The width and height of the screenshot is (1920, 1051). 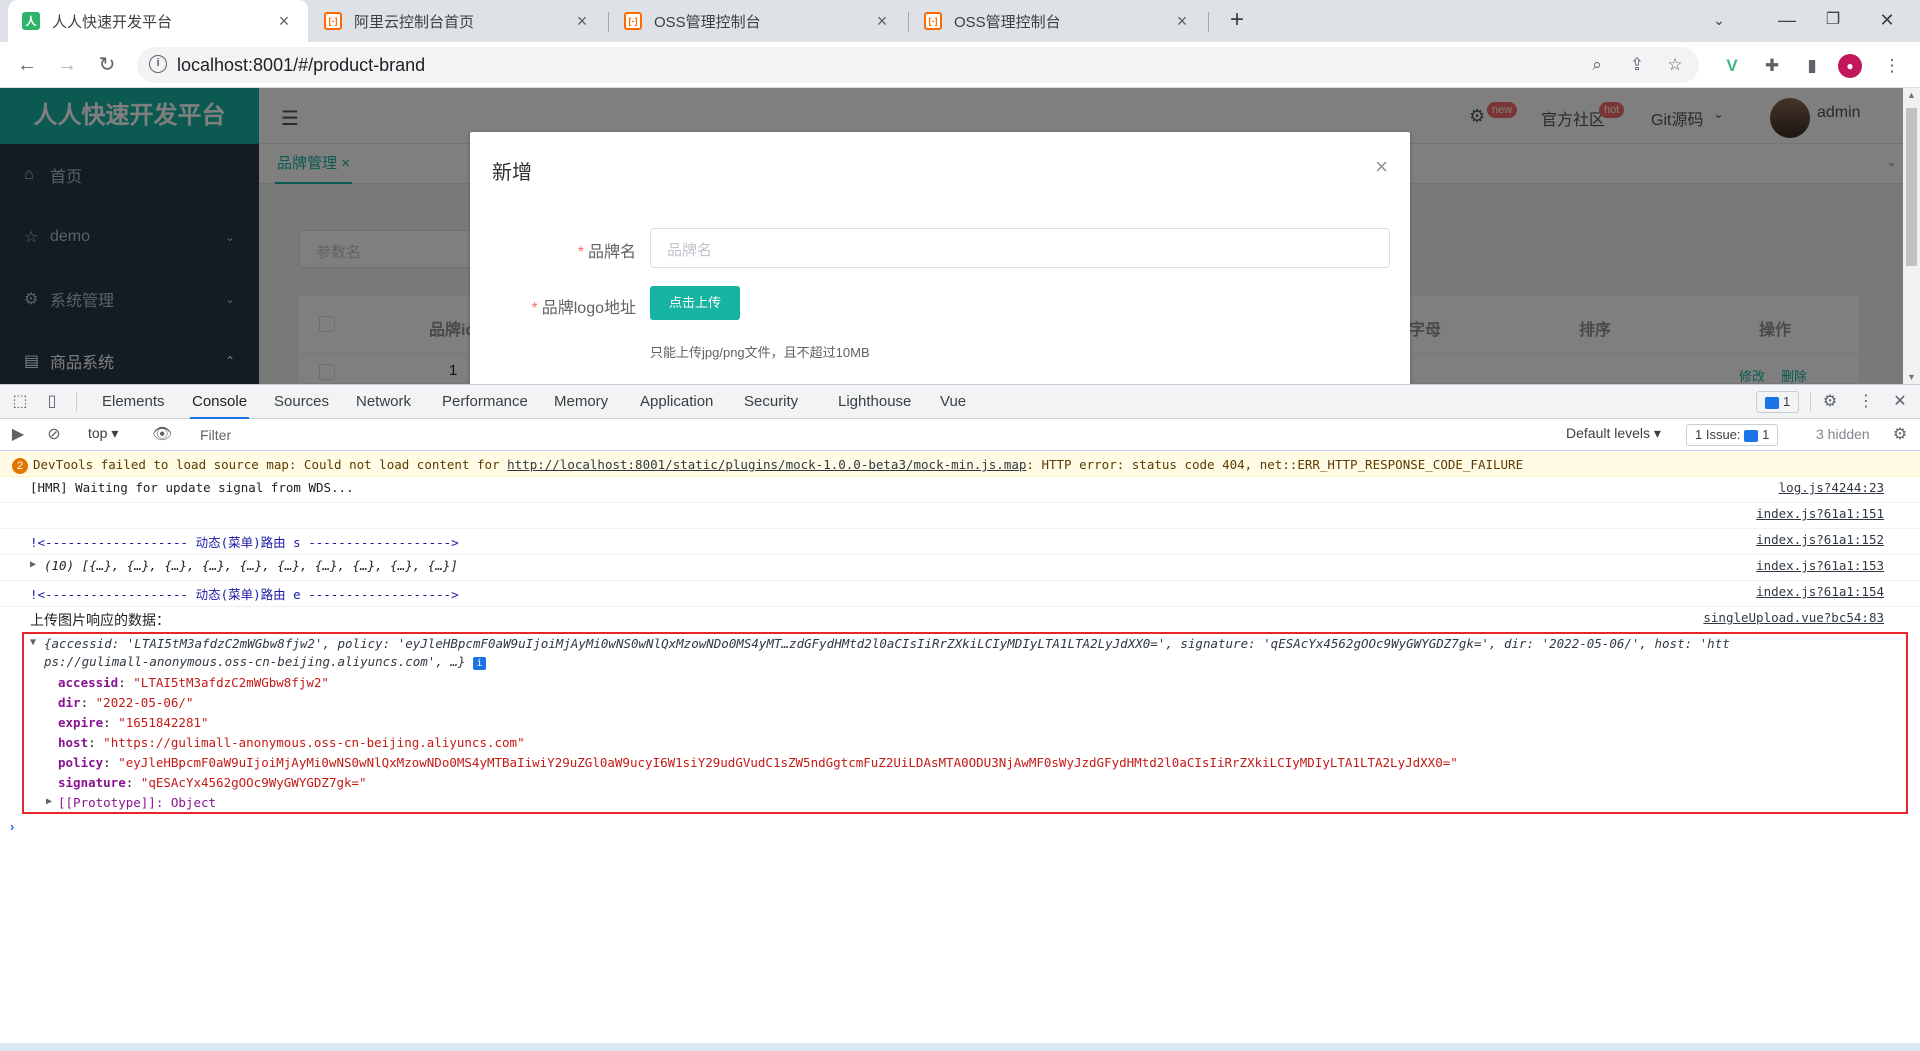 What do you see at coordinates (581, 402) in the screenshot?
I see `tab-memory: Memory` at bounding box center [581, 402].